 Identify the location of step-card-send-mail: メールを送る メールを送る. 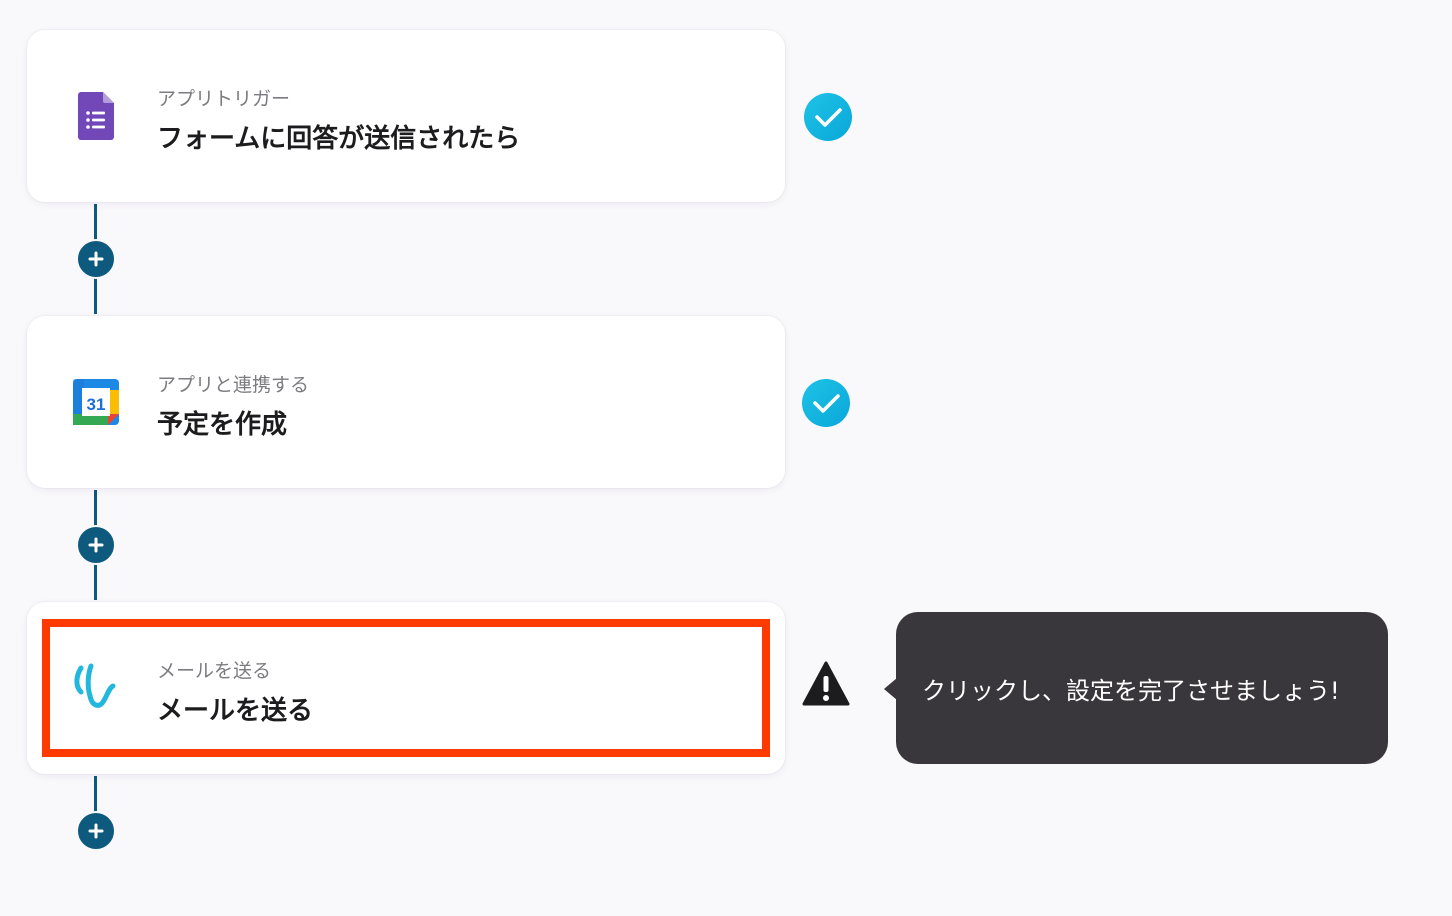
(406, 688).